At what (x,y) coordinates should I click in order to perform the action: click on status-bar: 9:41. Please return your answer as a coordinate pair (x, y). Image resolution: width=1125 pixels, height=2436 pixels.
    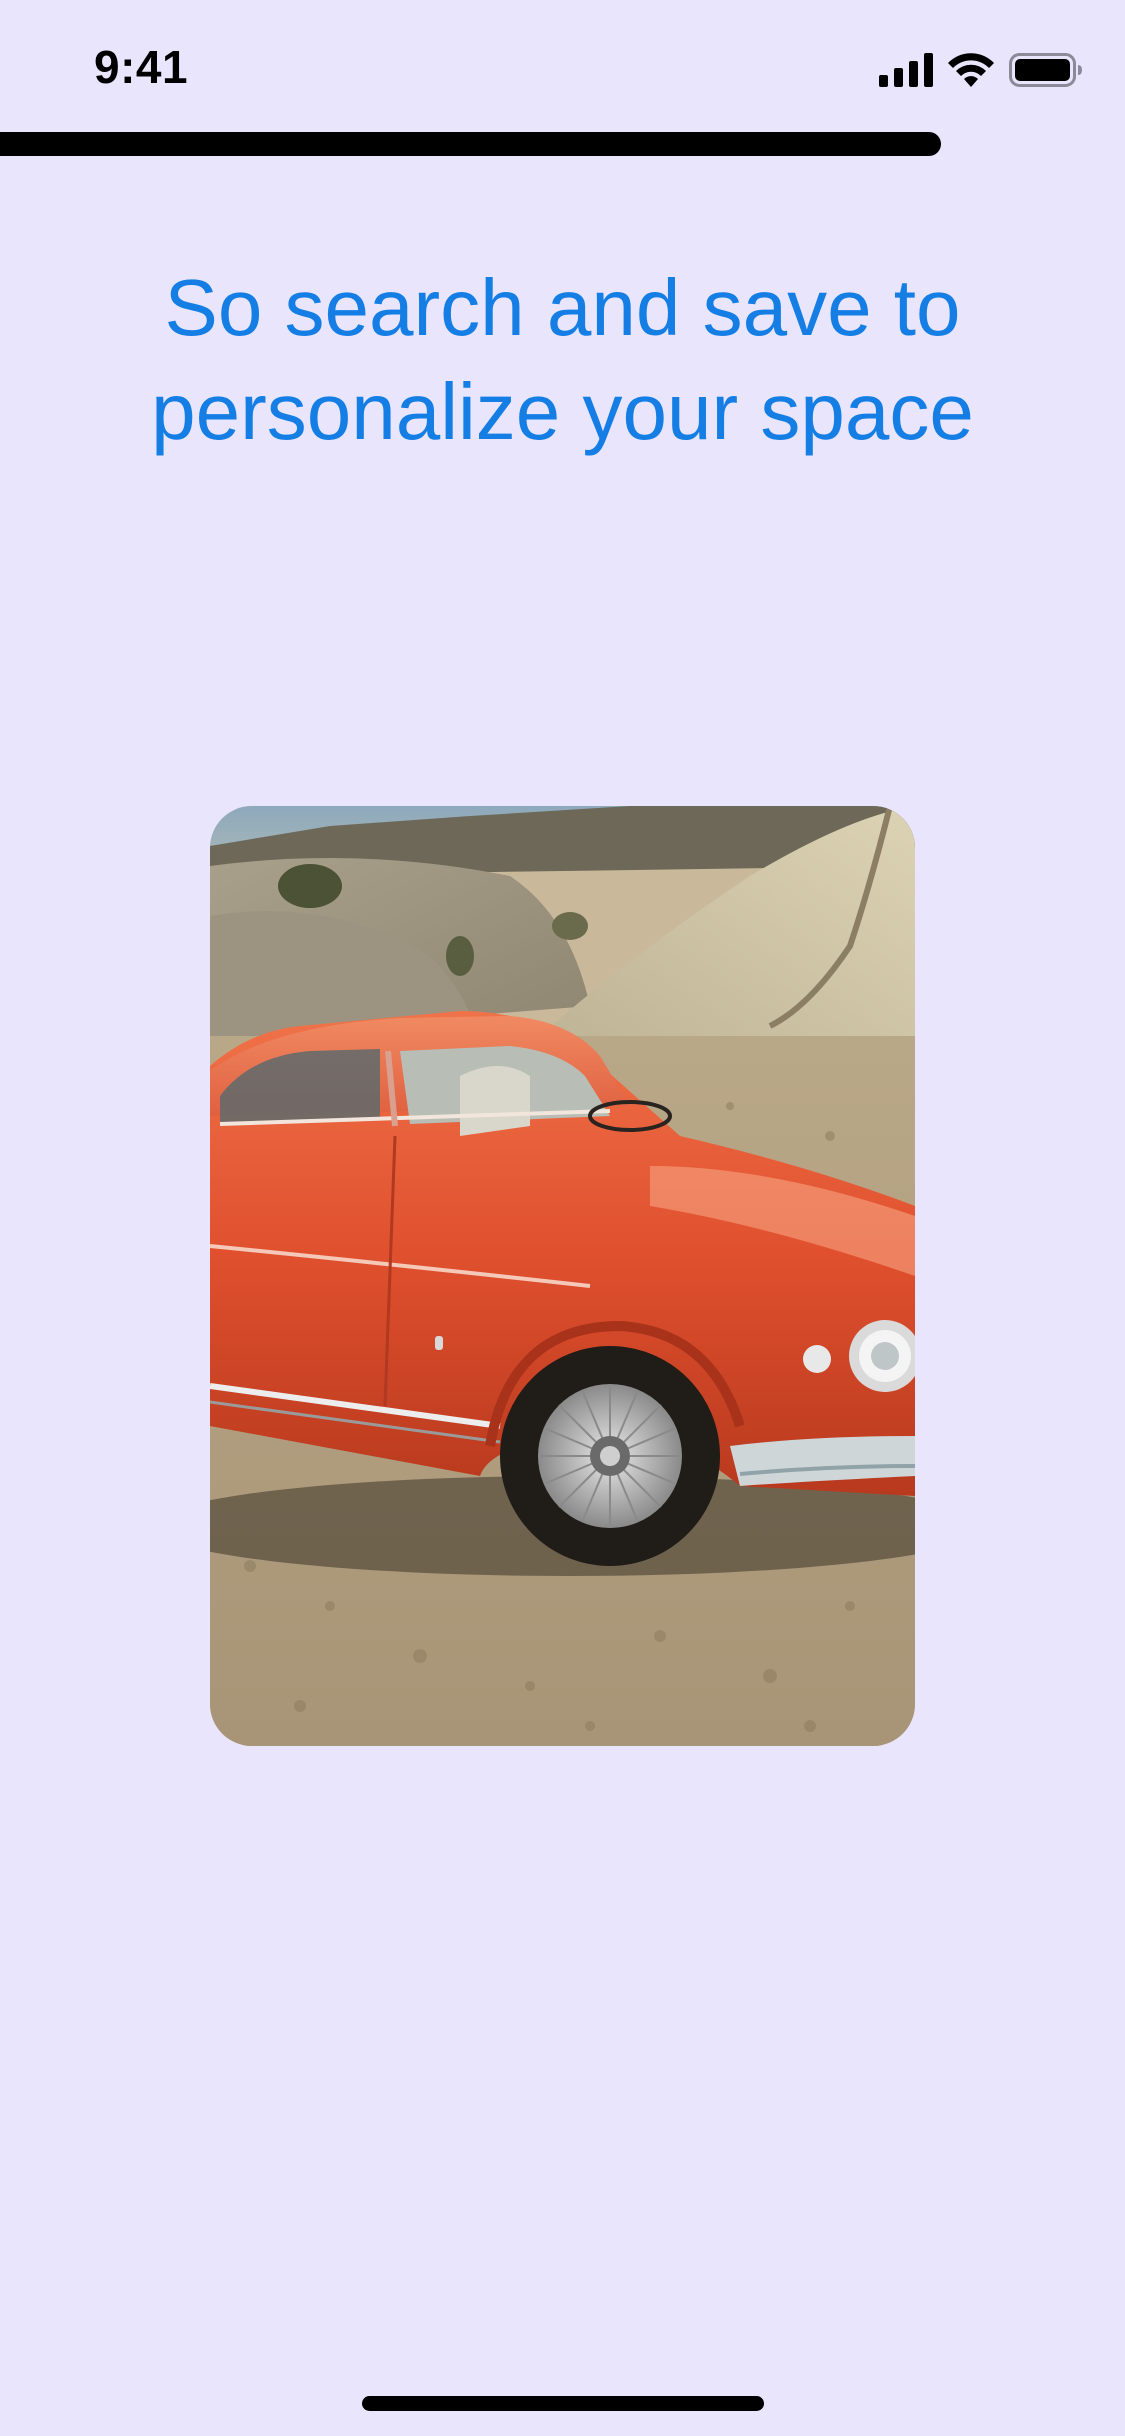
    Looking at the image, I should click on (562, 66).